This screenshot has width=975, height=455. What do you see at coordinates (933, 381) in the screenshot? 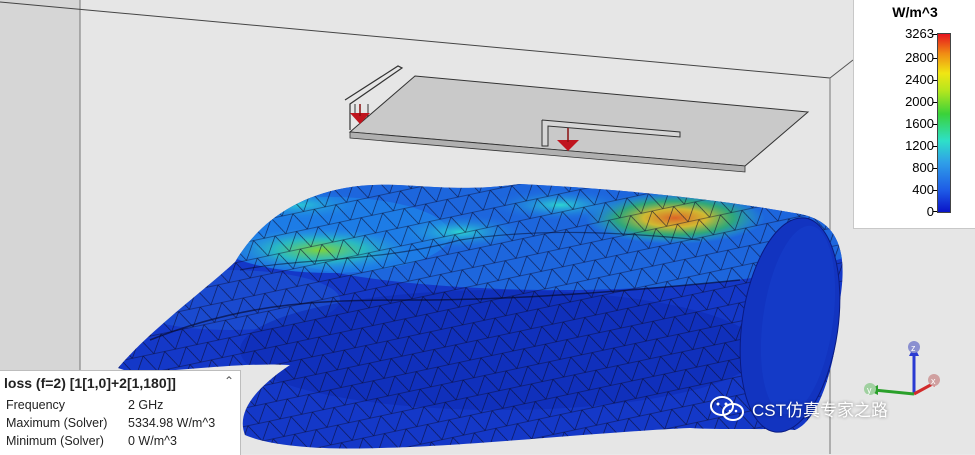
I see `axis-x-label: x` at bounding box center [933, 381].